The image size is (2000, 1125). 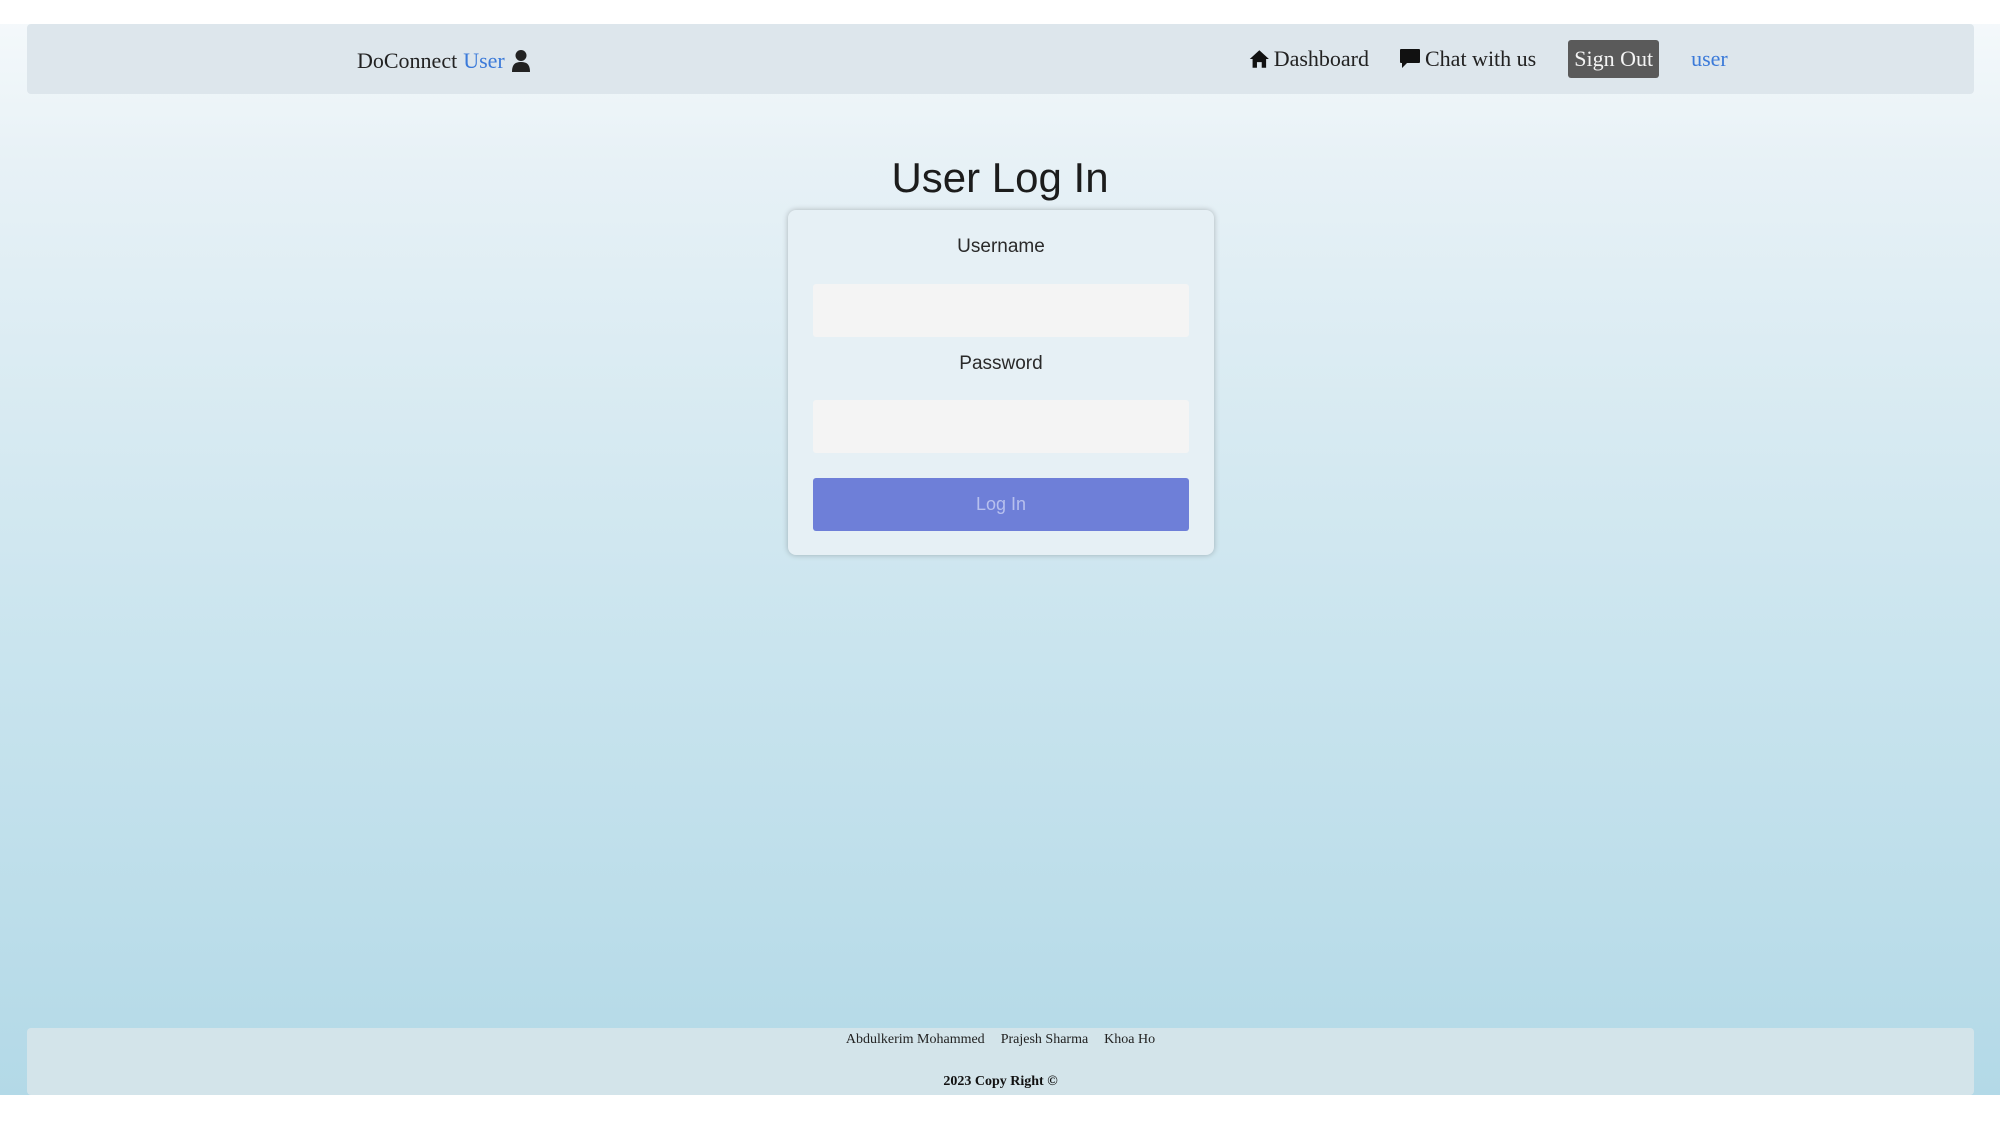 What do you see at coordinates (1000, 177) in the screenshot?
I see `page-title: User Log In` at bounding box center [1000, 177].